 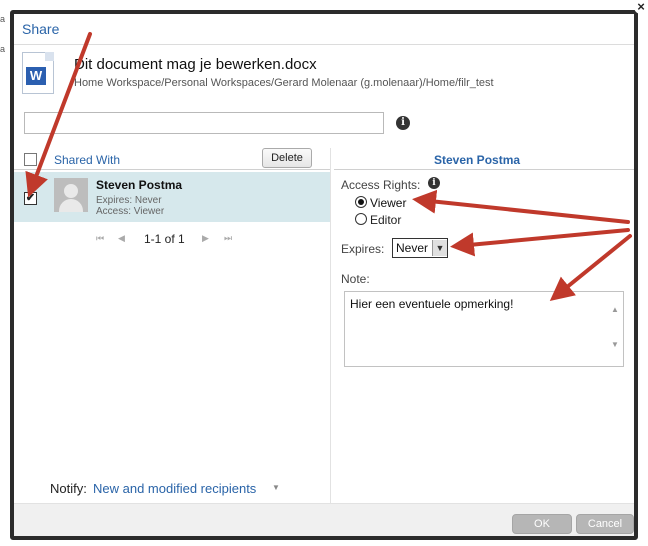 I want to click on arrow-to-viewer, so click(x=521, y=206).